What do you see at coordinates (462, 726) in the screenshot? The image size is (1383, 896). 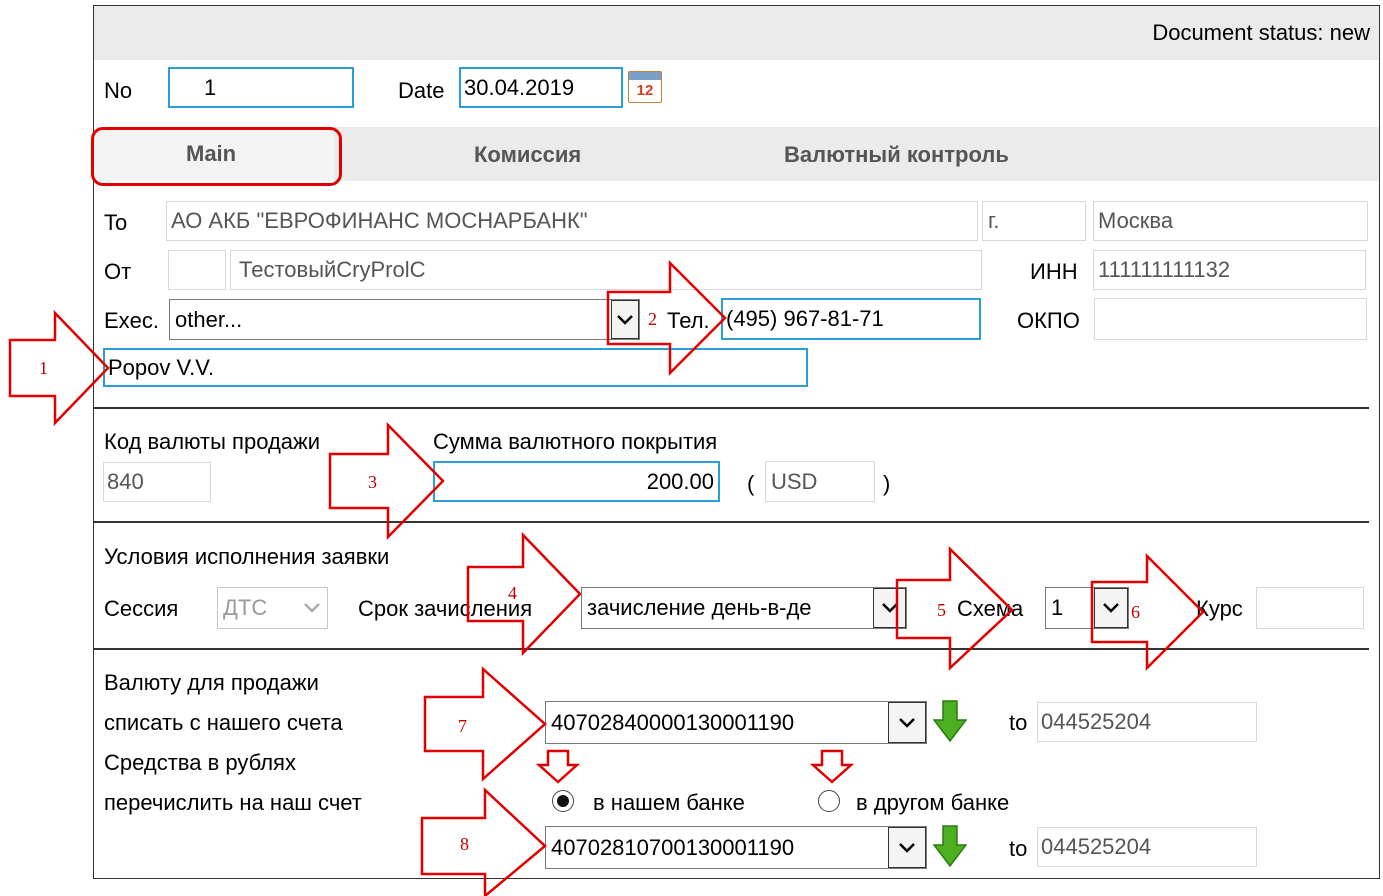 I see `annotation-number-7: 7` at bounding box center [462, 726].